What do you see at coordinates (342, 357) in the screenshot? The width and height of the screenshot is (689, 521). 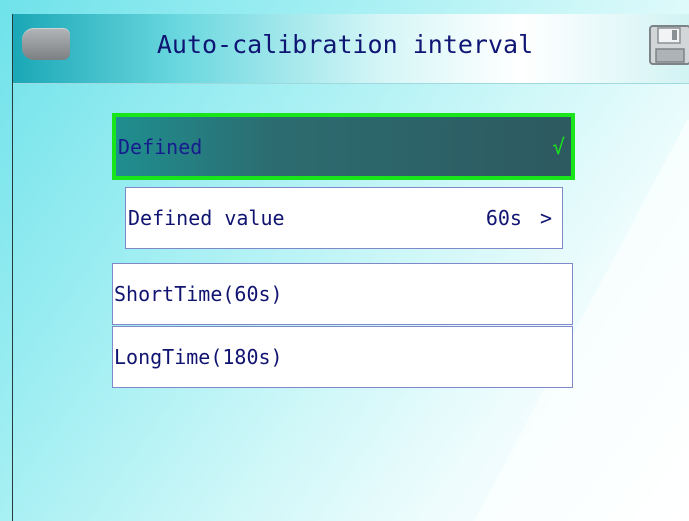 I see `option-long-time: LongTime(180s)` at bounding box center [342, 357].